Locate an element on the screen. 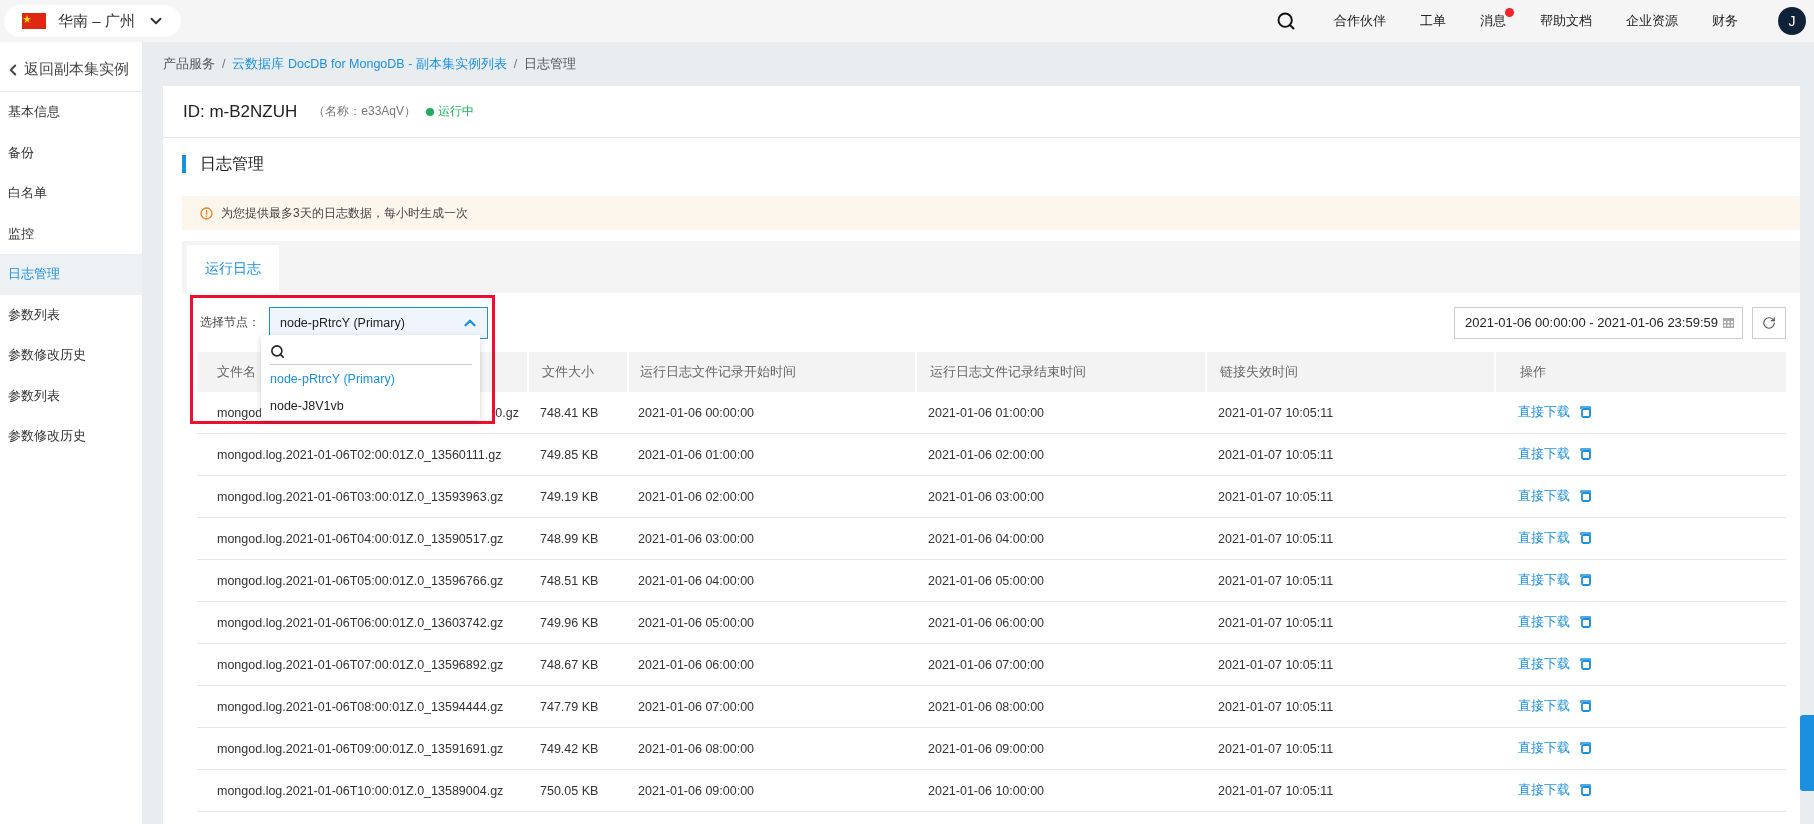 The height and width of the screenshot is (824, 1814). refresh-icon is located at coordinates (1769, 322).